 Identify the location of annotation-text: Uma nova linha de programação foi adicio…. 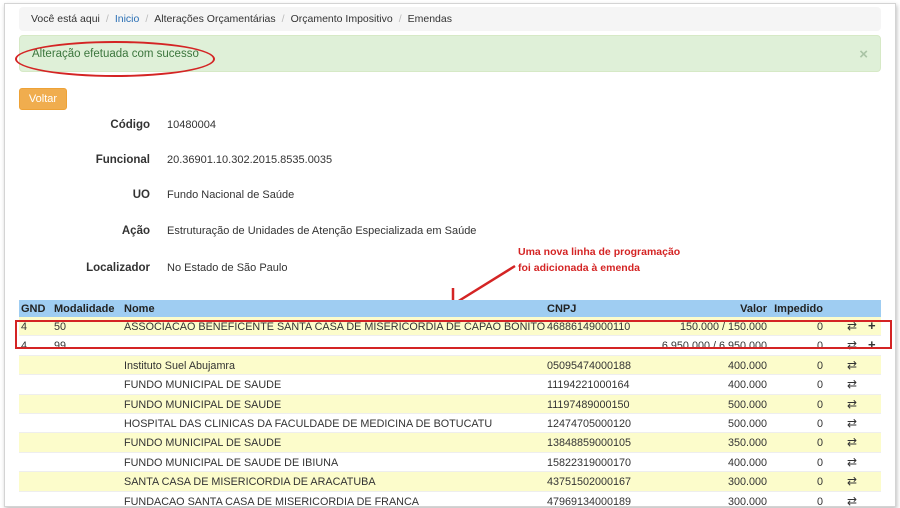
(608, 260).